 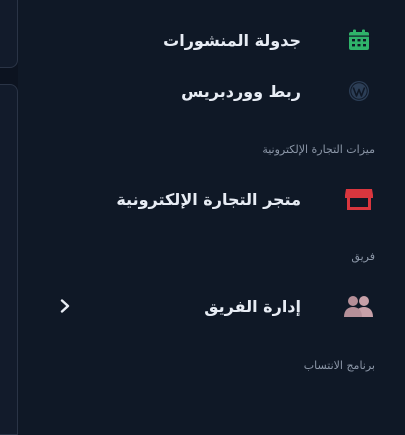 I want to click on wordpress-icon, so click(x=359, y=91).